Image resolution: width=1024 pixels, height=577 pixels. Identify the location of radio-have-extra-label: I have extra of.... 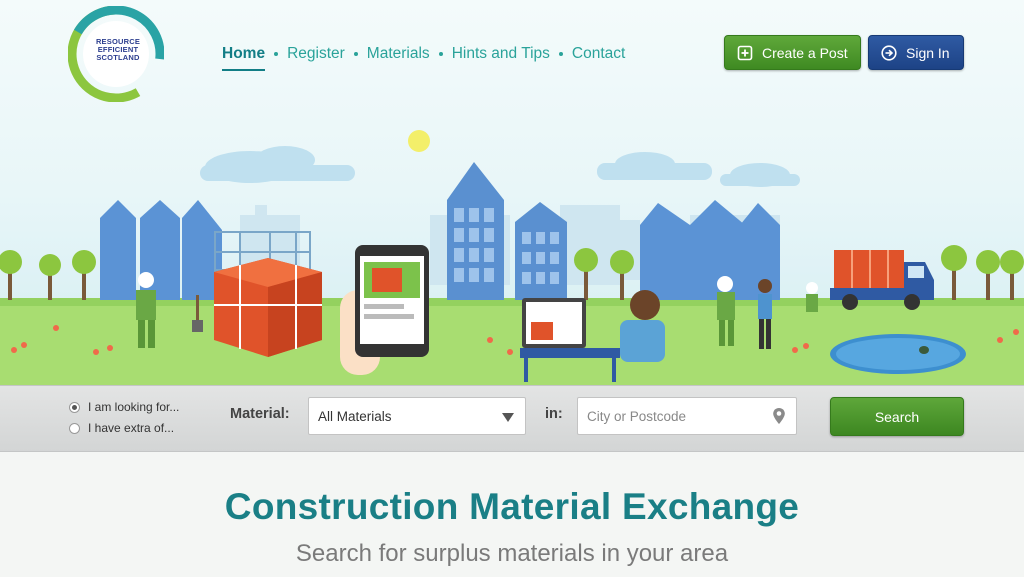
(131, 428).